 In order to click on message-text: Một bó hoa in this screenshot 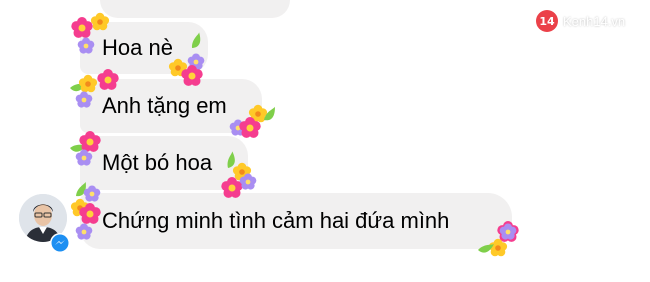, I will do `click(157, 162)`.